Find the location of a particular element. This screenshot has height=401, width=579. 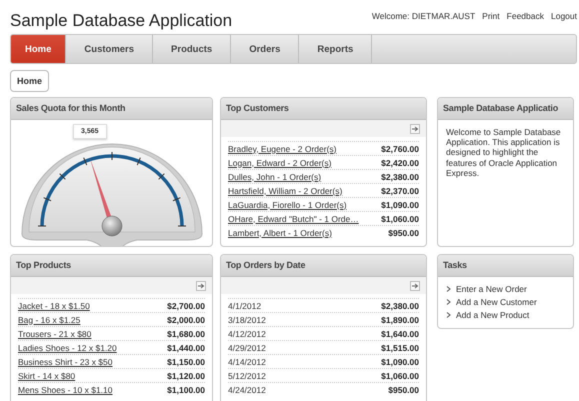

amount-cell: $1,640.00 is located at coordinates (400, 333).